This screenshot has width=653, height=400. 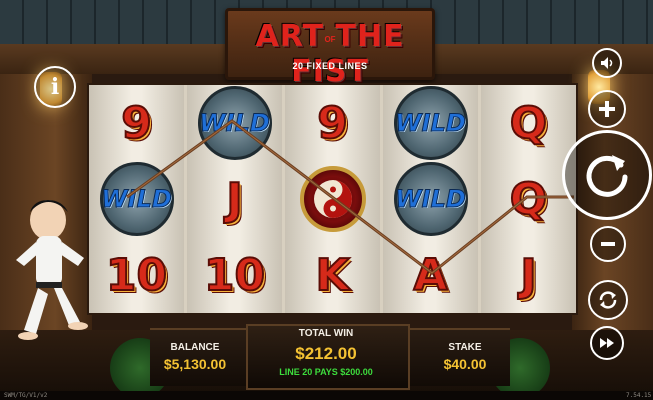 I want to click on symbol-cell: Q, so click(x=528, y=123).